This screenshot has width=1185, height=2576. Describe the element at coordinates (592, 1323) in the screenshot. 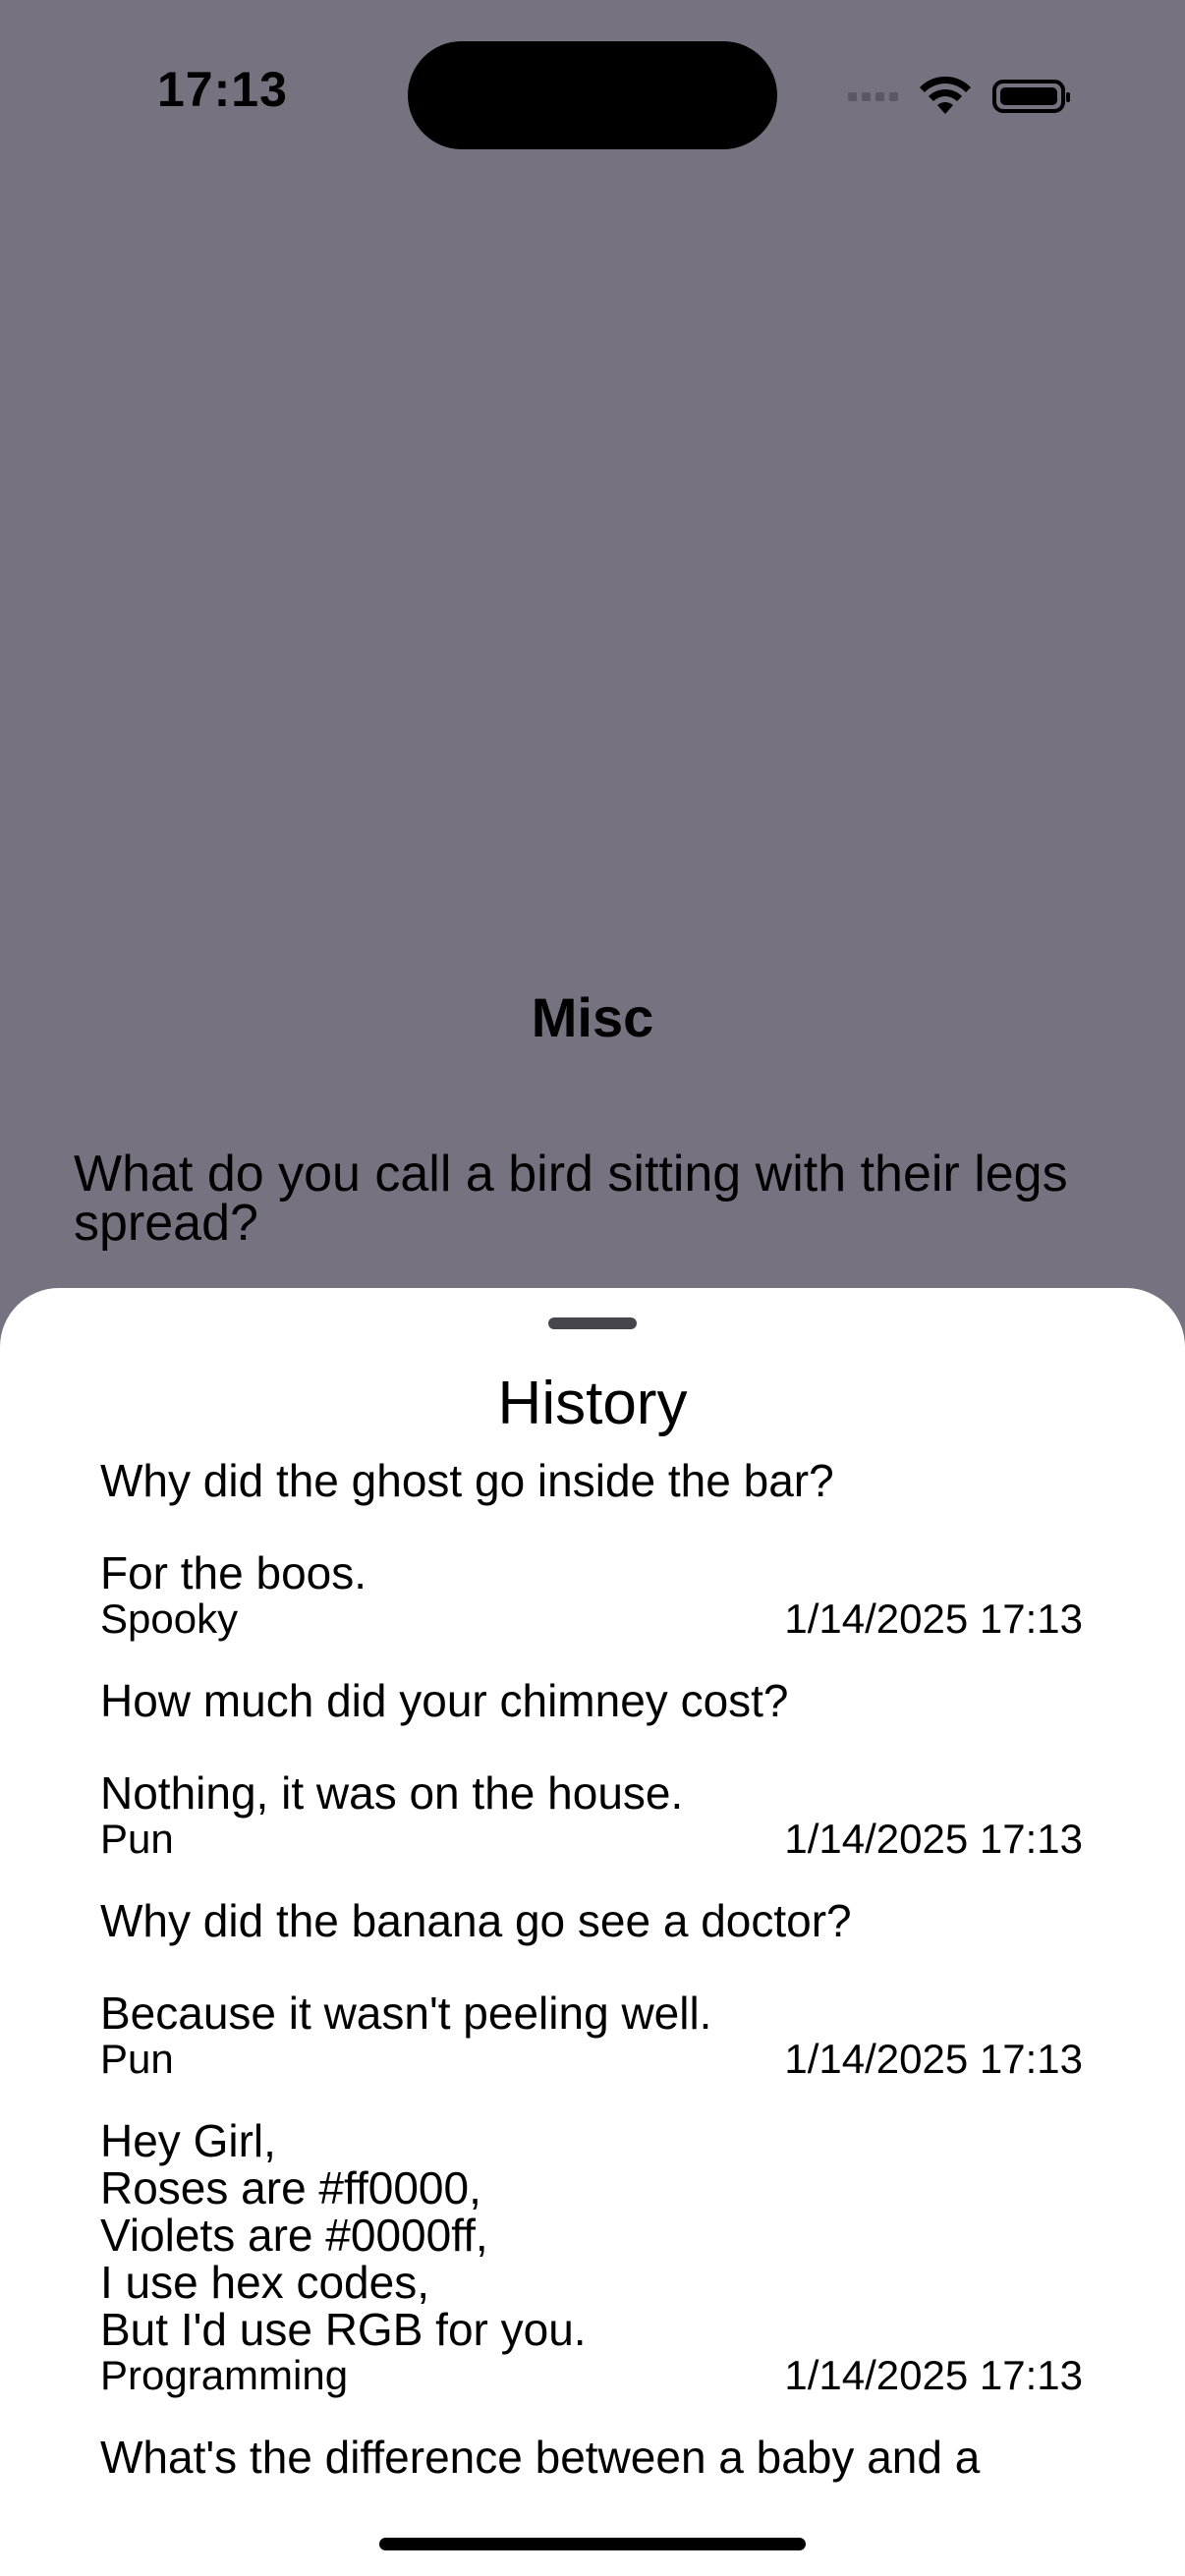

I see `sheet-grabber` at that location.